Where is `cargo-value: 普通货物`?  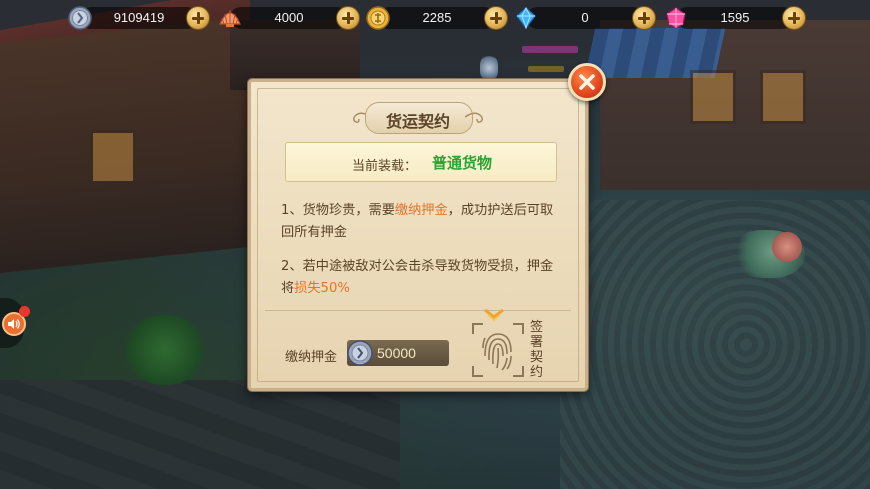
cargo-value: 普通货物 is located at coordinates (462, 163).